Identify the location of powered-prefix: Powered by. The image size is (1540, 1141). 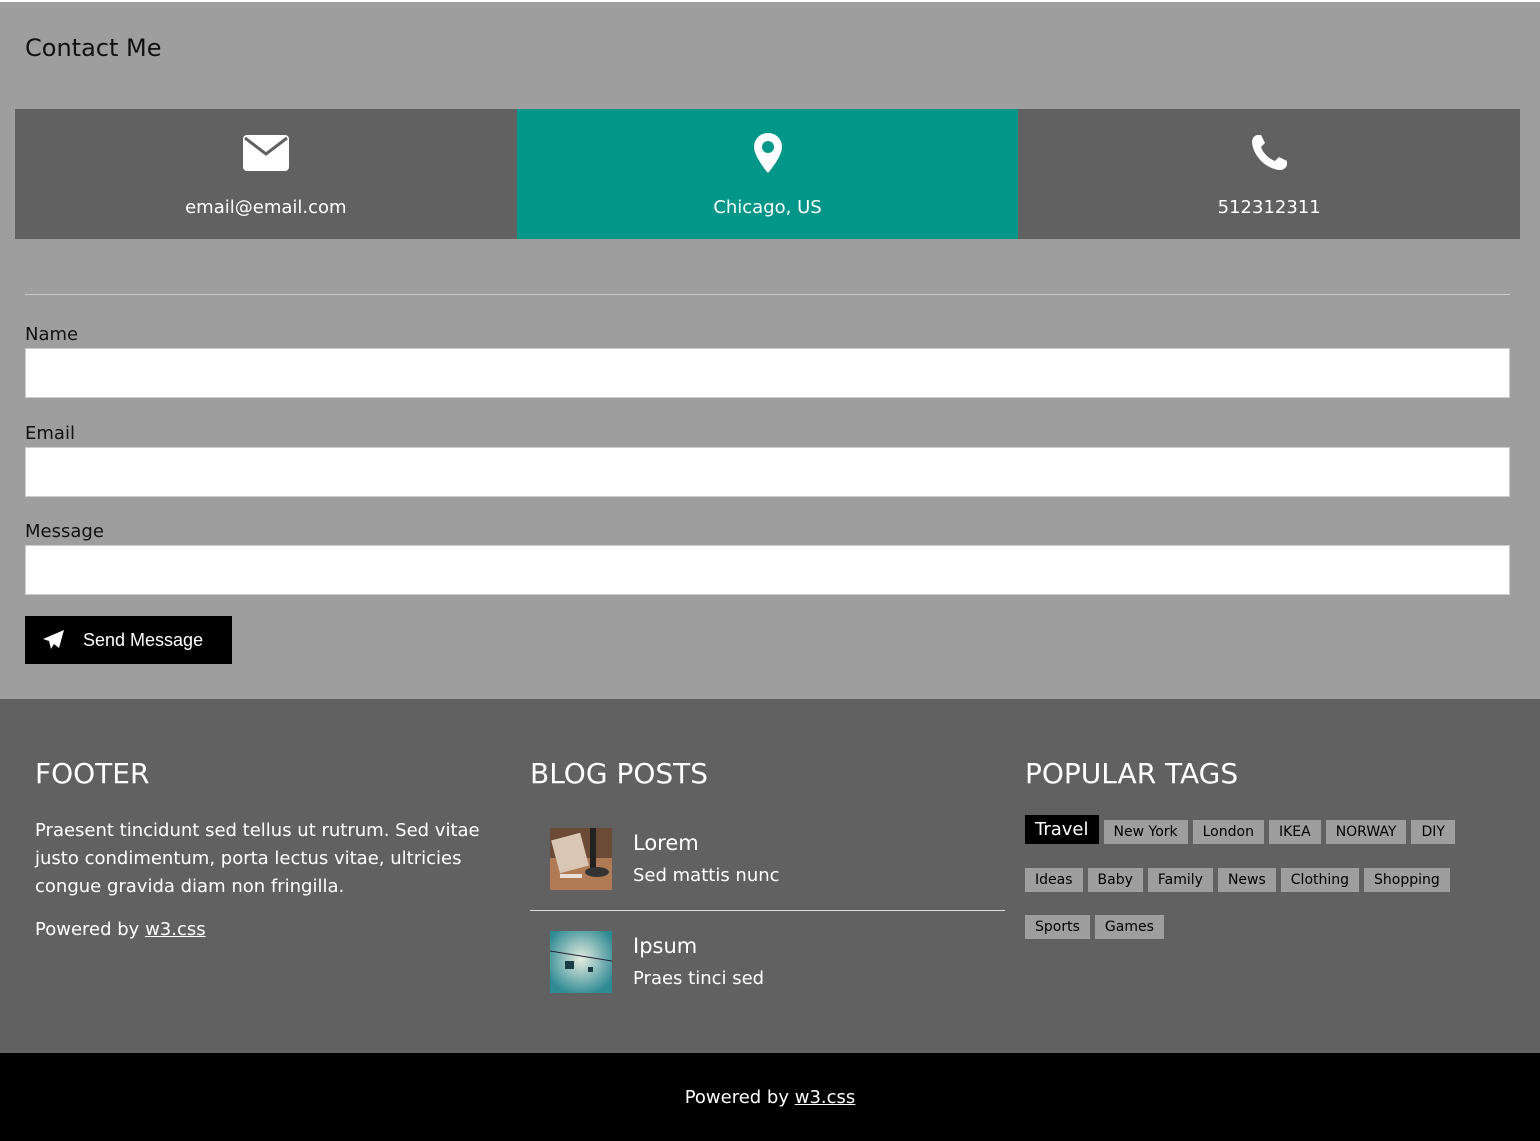
(87, 929).